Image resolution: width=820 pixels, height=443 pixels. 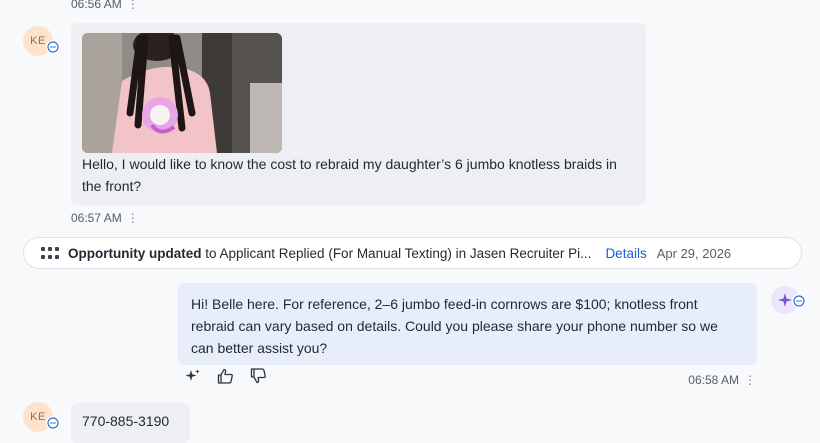 I want to click on message-timestamp: 06:56 AM, so click(x=96, y=5).